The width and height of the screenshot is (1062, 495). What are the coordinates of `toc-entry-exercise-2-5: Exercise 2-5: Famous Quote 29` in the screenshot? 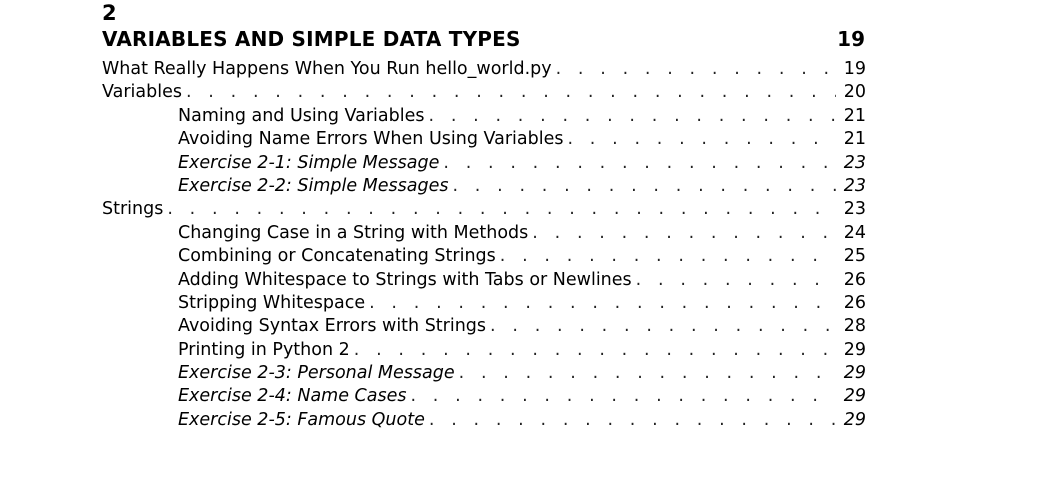 It's located at (484, 420).